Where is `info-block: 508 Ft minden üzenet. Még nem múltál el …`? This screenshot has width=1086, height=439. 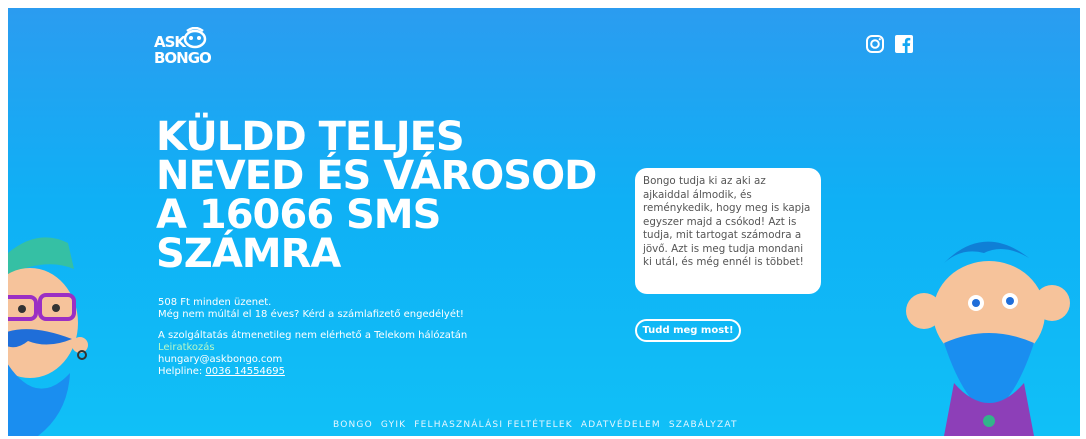
info-block: 508 Ft minden üzenet. Még nem múltál el … is located at coordinates (312, 337).